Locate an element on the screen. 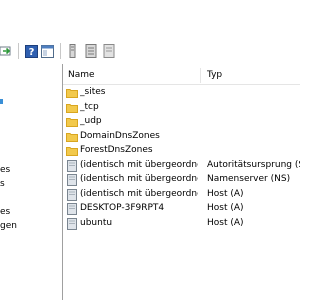  record-name: _tcp is located at coordinates (89, 106).